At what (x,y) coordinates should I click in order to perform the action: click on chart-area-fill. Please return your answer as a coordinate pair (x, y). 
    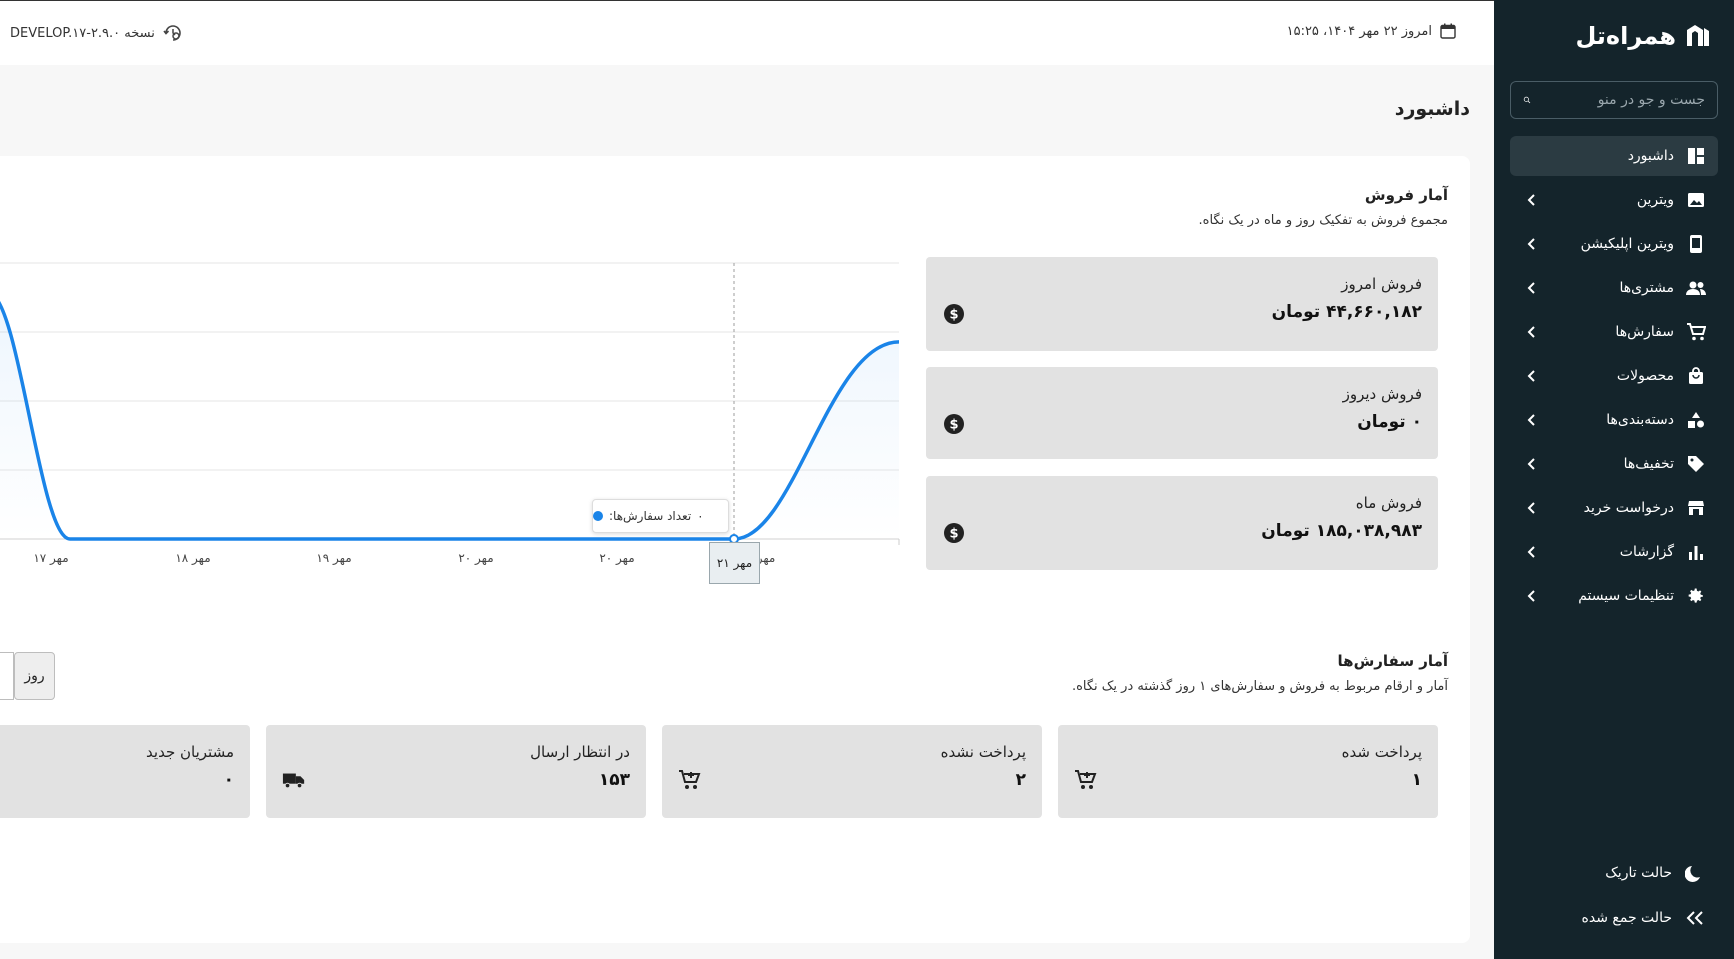
    Looking at the image, I should click on (449, 421).